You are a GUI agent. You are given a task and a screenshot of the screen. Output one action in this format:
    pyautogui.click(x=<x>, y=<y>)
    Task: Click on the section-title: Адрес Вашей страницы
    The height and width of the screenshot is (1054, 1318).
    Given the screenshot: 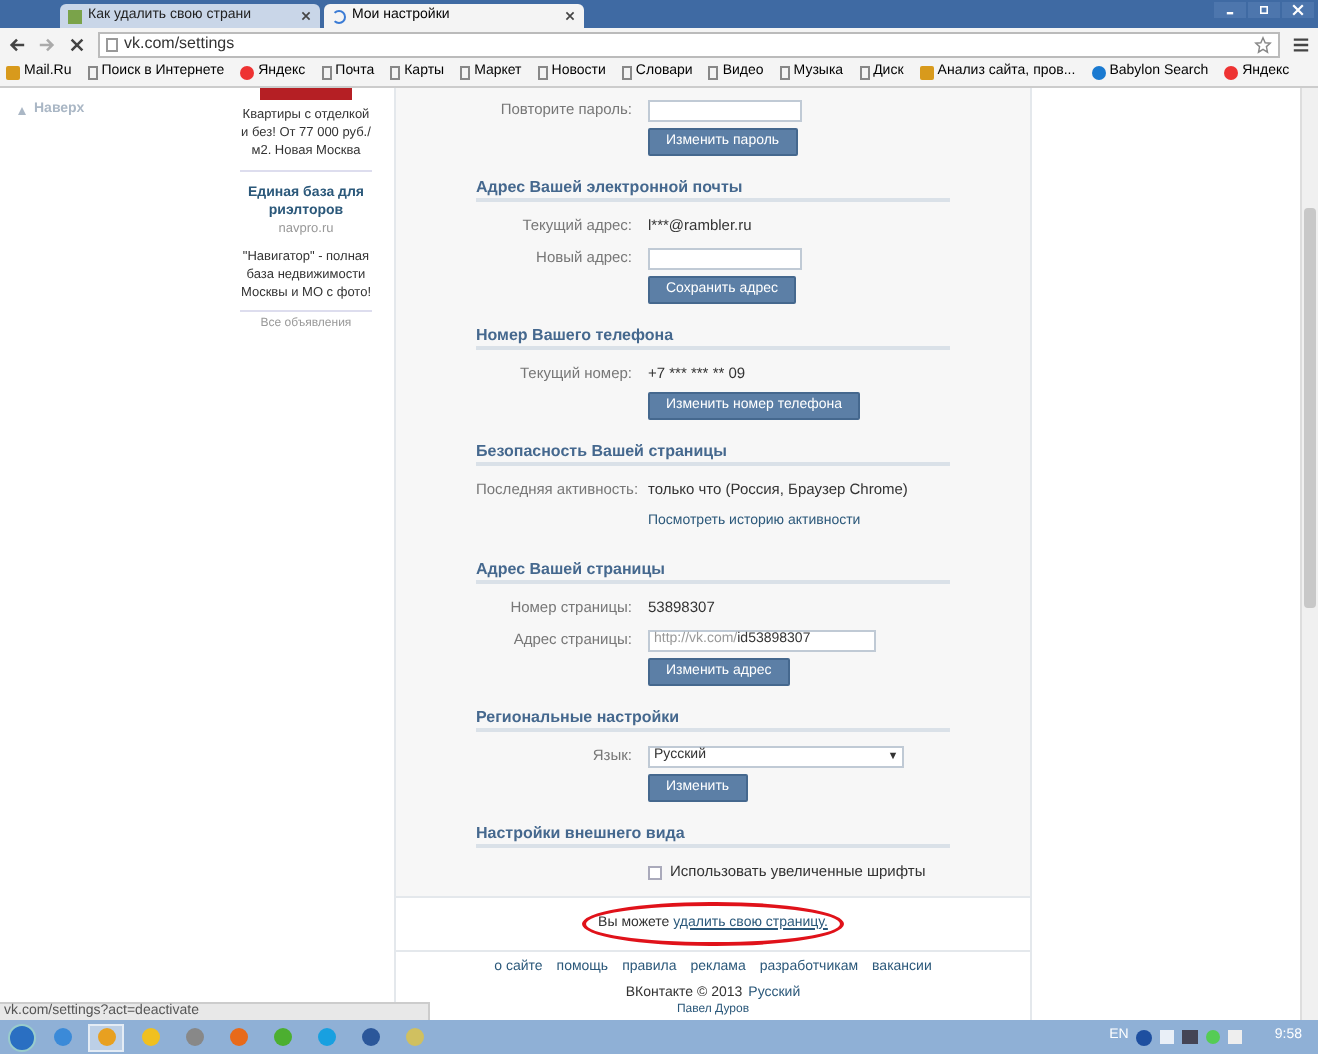 What is the action you would take?
    pyautogui.click(x=713, y=571)
    